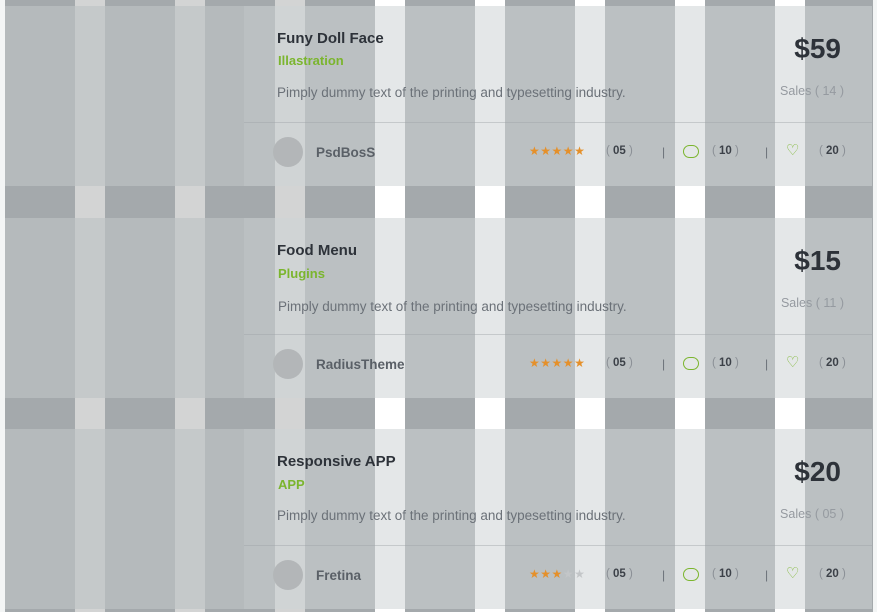 This screenshot has width=877, height=612. I want to click on author-name: Fretina, so click(338, 575).